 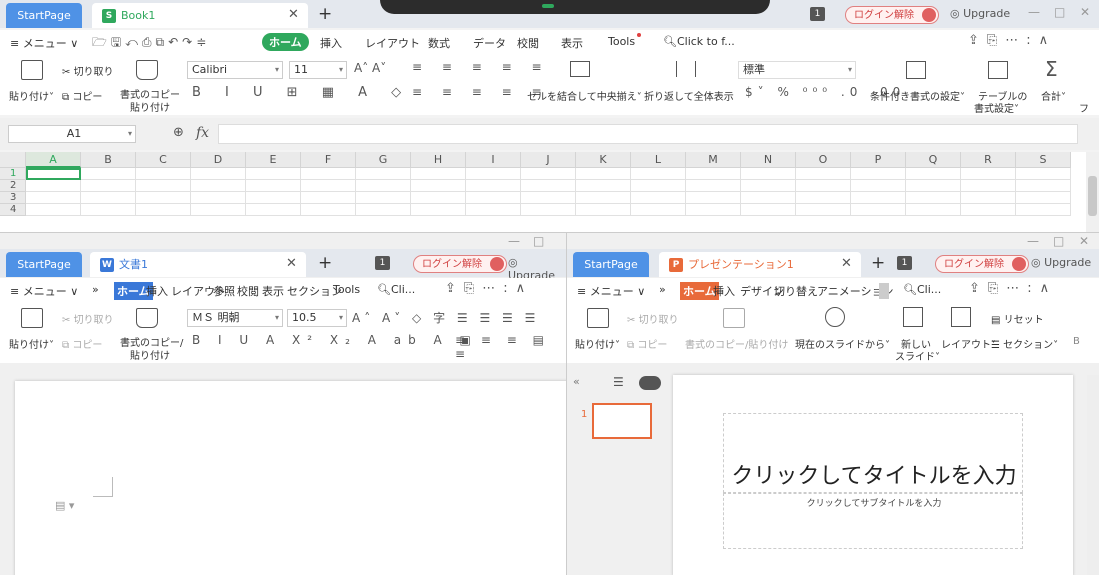 What do you see at coordinates (823, 160) in the screenshot?
I see `column-header: O` at bounding box center [823, 160].